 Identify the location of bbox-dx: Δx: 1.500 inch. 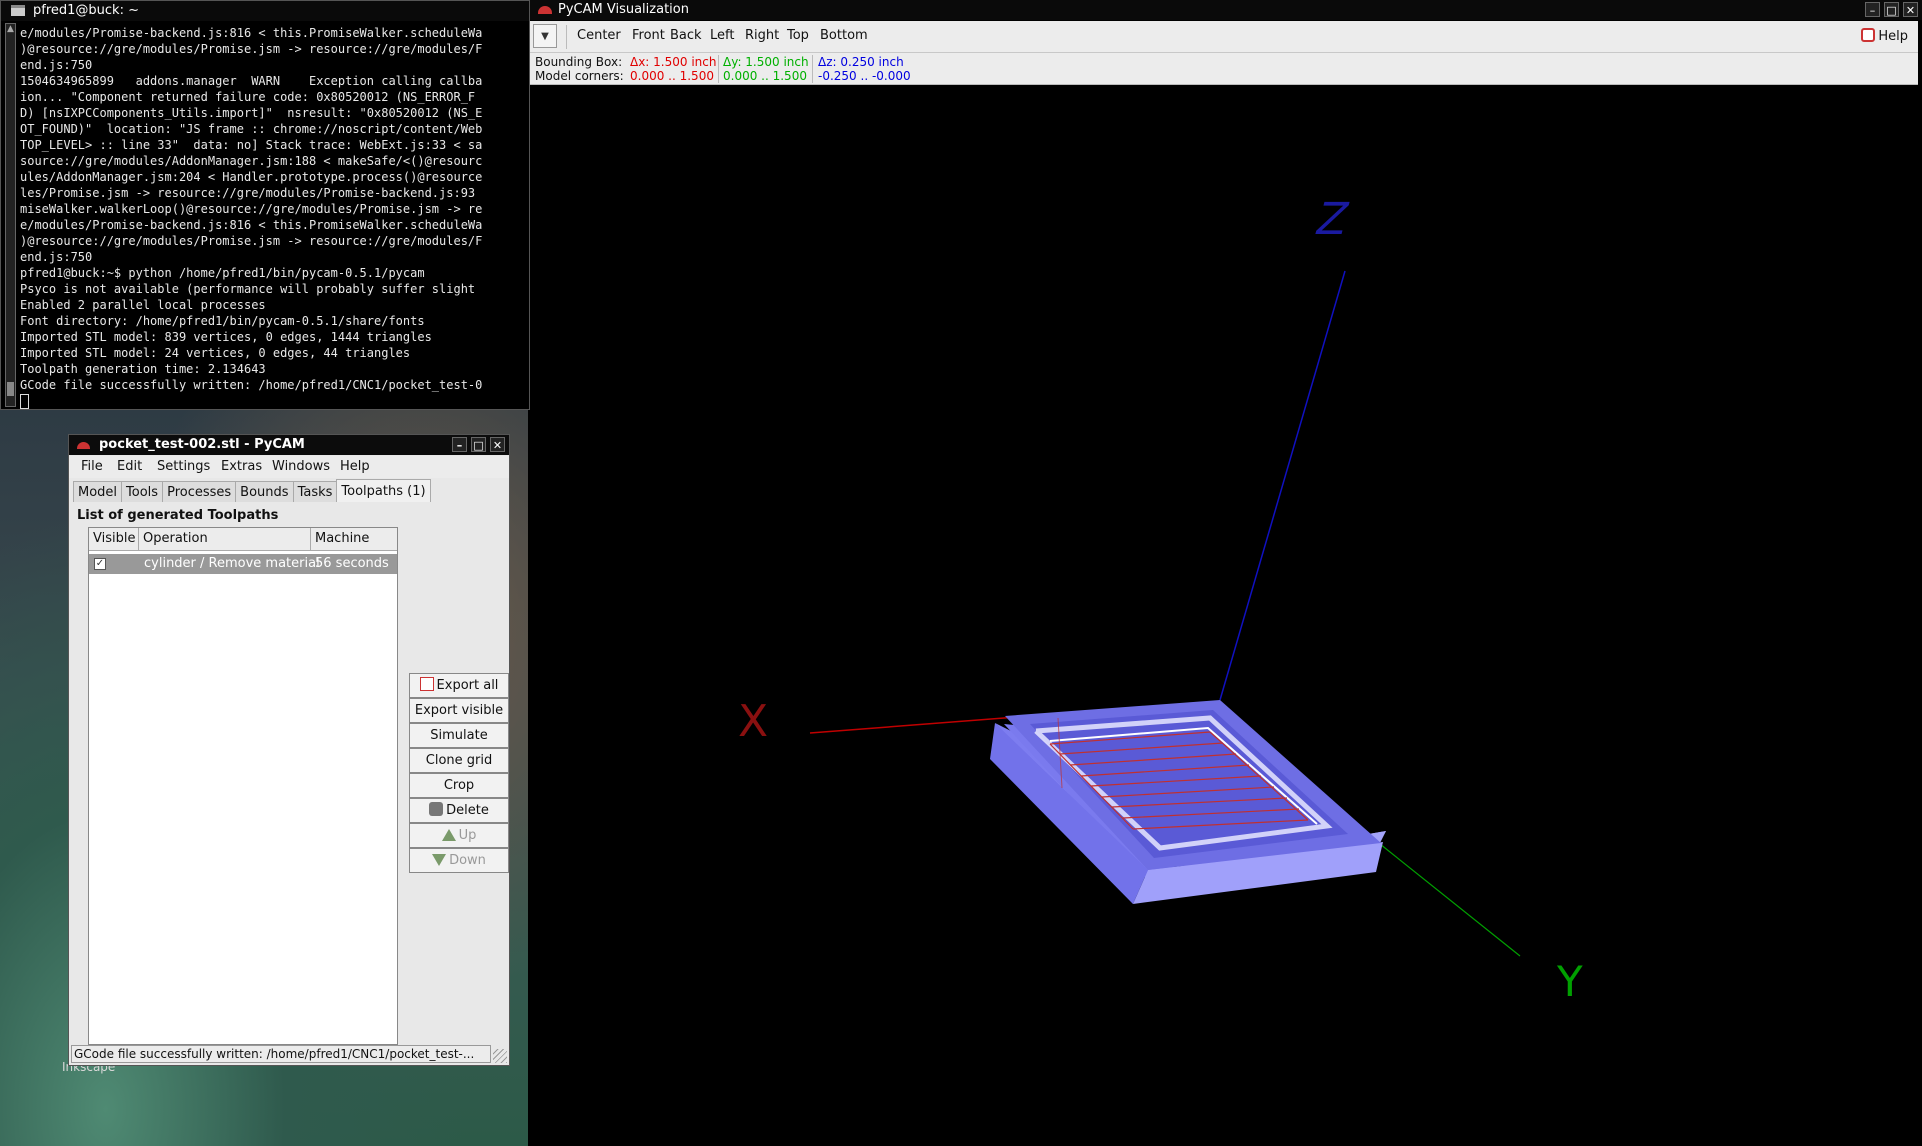
(673, 62).